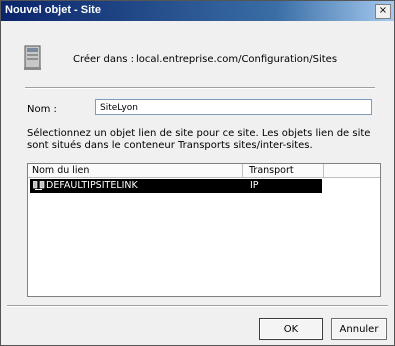  I want to click on close-icon: ×, so click(383, 10).